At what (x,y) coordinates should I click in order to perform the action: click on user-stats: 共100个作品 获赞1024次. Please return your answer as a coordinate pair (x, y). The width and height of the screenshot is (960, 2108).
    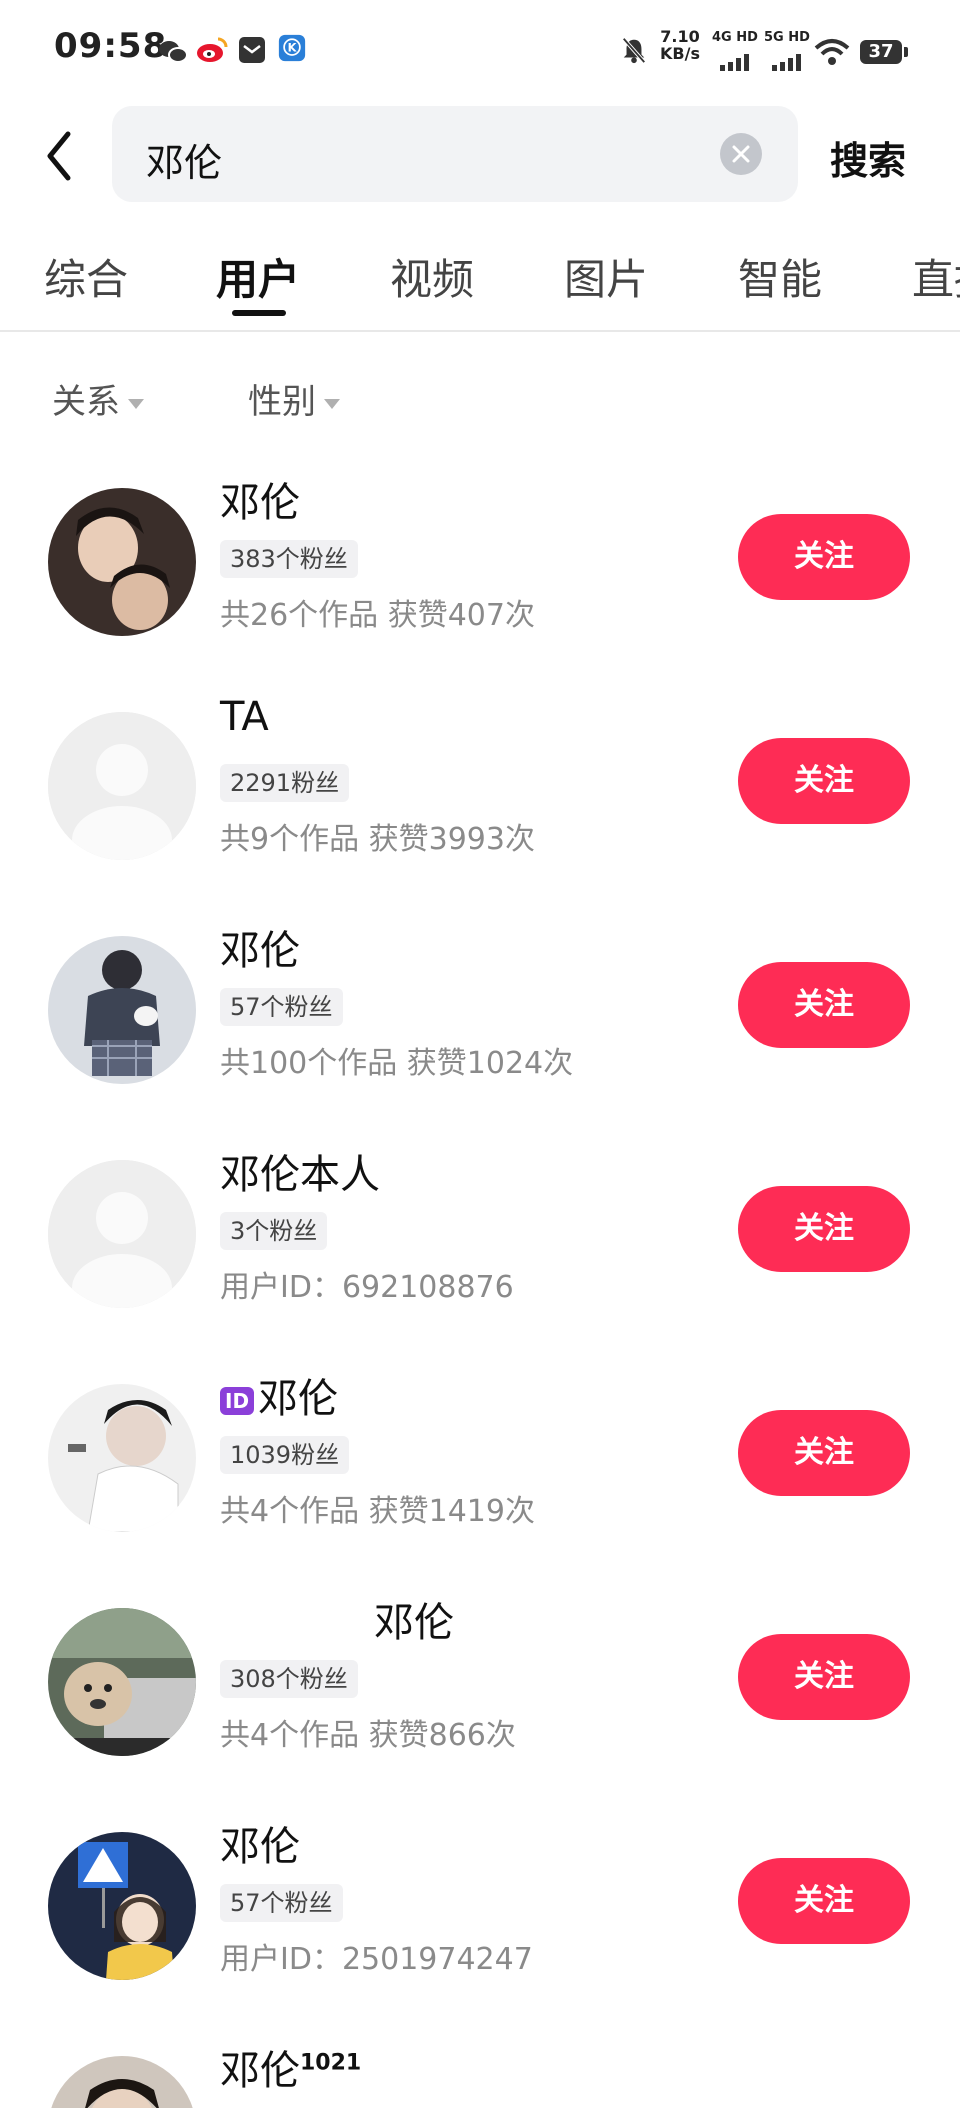
    Looking at the image, I should click on (397, 1063).